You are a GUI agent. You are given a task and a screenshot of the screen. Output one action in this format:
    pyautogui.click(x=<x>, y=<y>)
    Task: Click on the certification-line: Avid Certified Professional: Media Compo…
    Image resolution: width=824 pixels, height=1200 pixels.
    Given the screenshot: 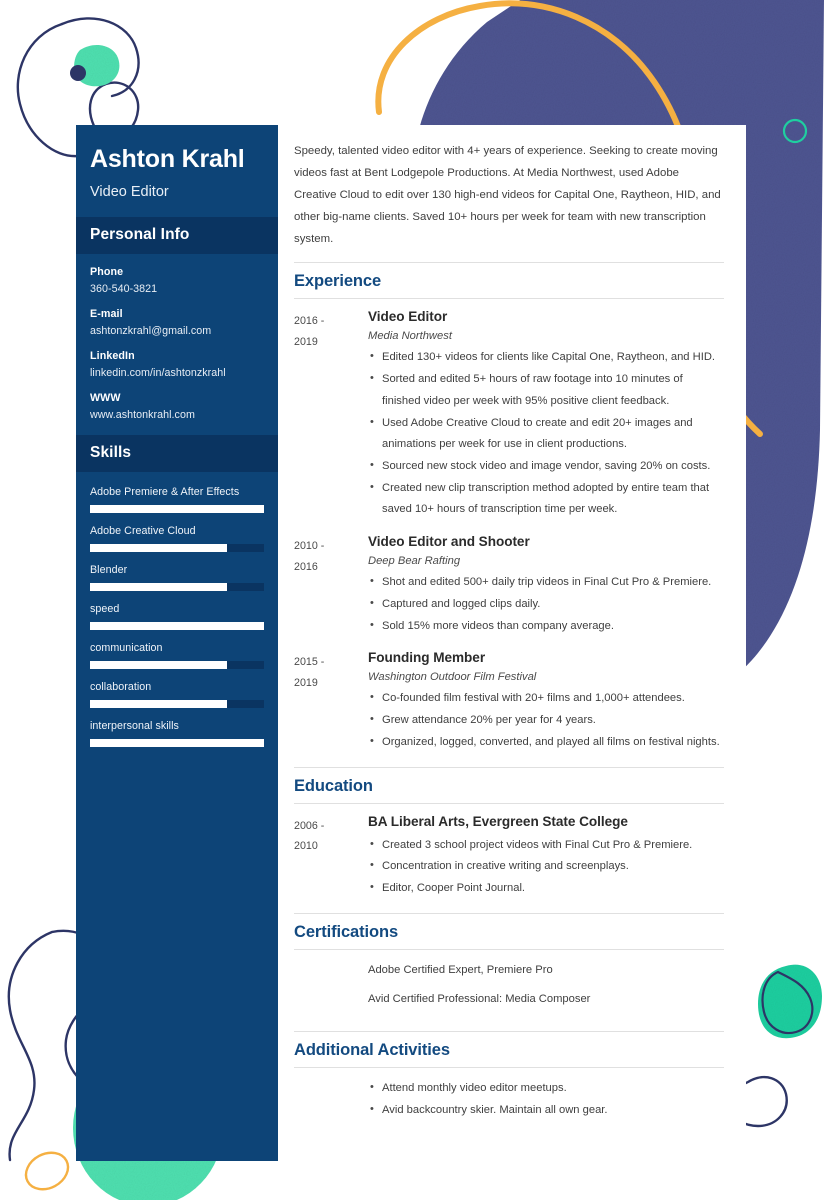 What is the action you would take?
    pyautogui.click(x=479, y=998)
    